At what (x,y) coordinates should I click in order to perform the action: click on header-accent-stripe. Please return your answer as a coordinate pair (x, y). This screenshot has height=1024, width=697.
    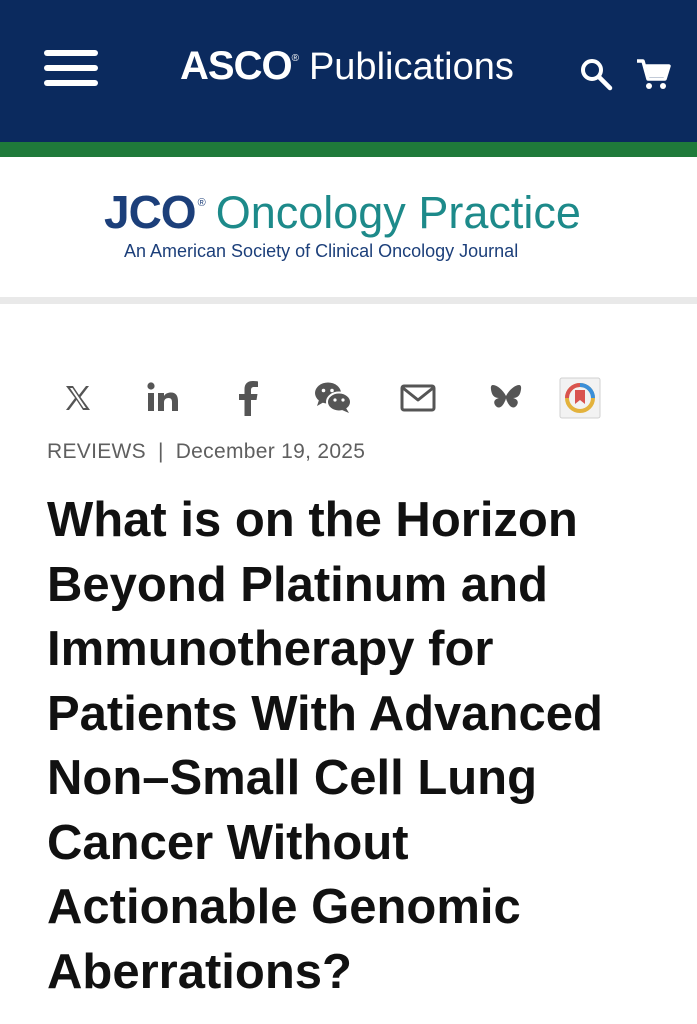
    Looking at the image, I should click on (348, 149).